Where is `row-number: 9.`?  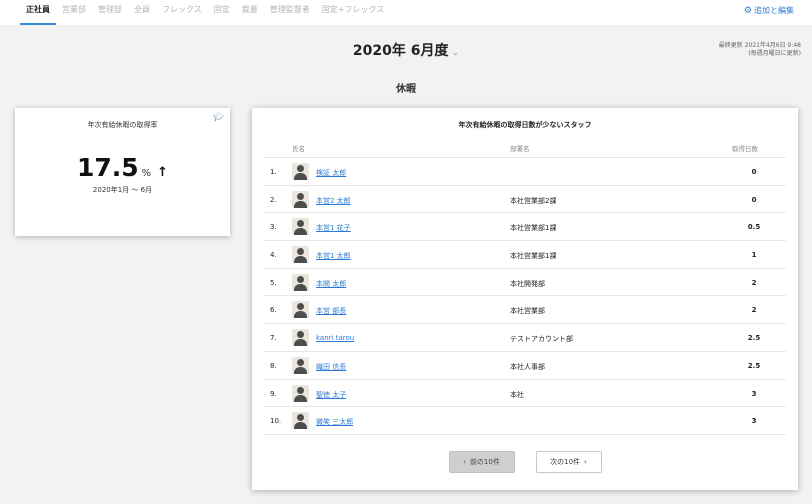
row-number: 9. is located at coordinates (273, 393).